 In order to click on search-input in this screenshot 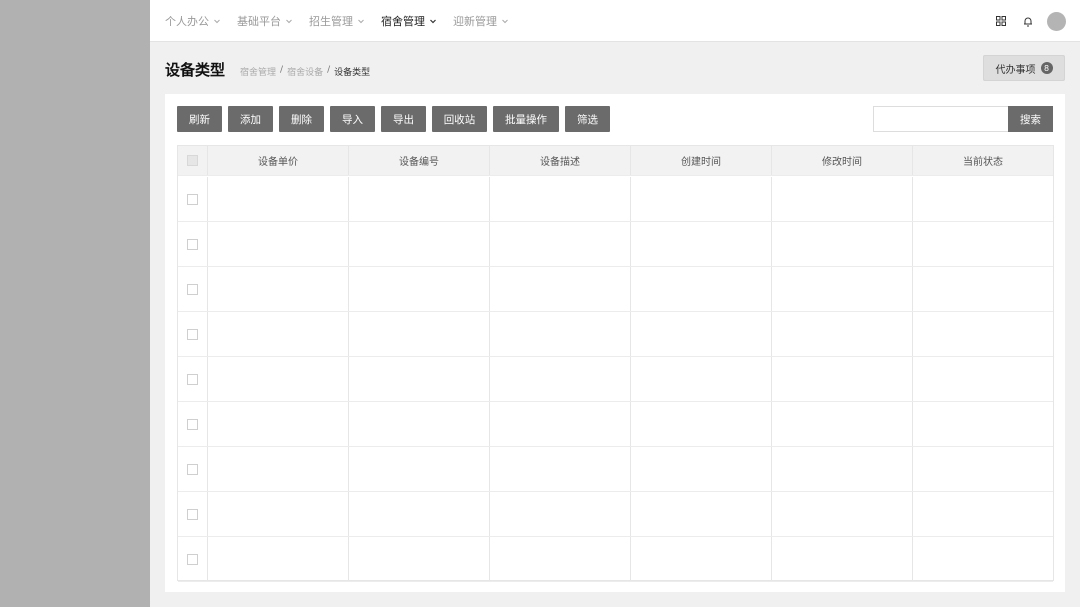, I will do `click(941, 119)`.